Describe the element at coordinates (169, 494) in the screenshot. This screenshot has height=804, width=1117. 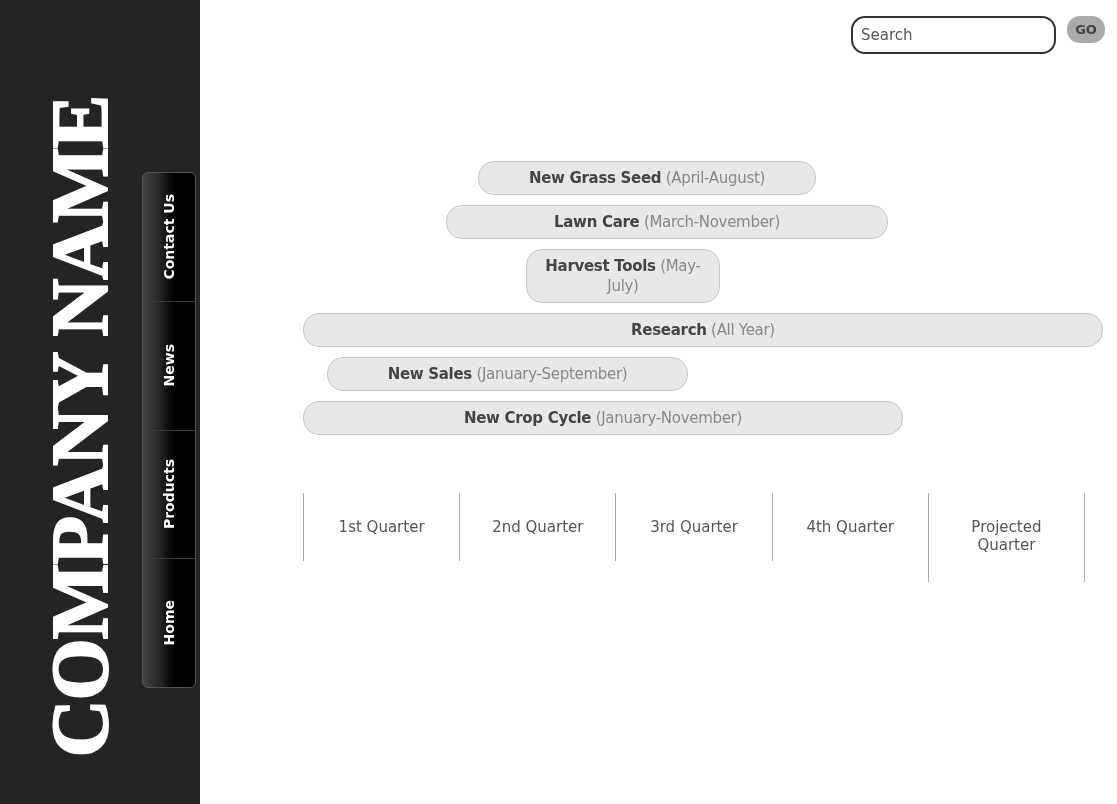
I see `nav-link: Products` at that location.